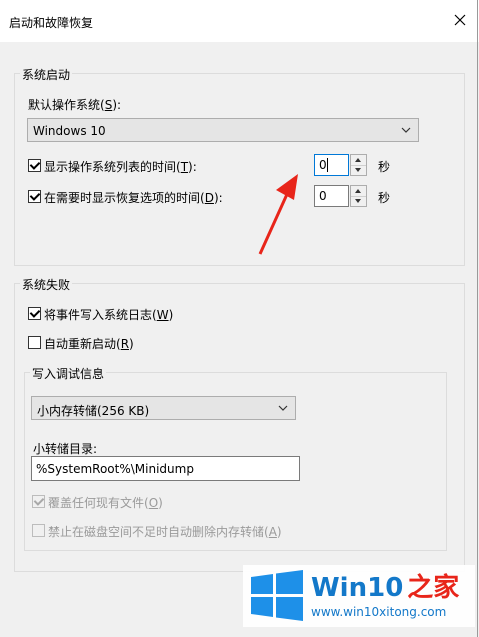 Image resolution: width=479 pixels, height=637 pixels. What do you see at coordinates (109, 315) in the screenshot?
I see `write-event-label: 将事件写入系统日志(W)` at bounding box center [109, 315].